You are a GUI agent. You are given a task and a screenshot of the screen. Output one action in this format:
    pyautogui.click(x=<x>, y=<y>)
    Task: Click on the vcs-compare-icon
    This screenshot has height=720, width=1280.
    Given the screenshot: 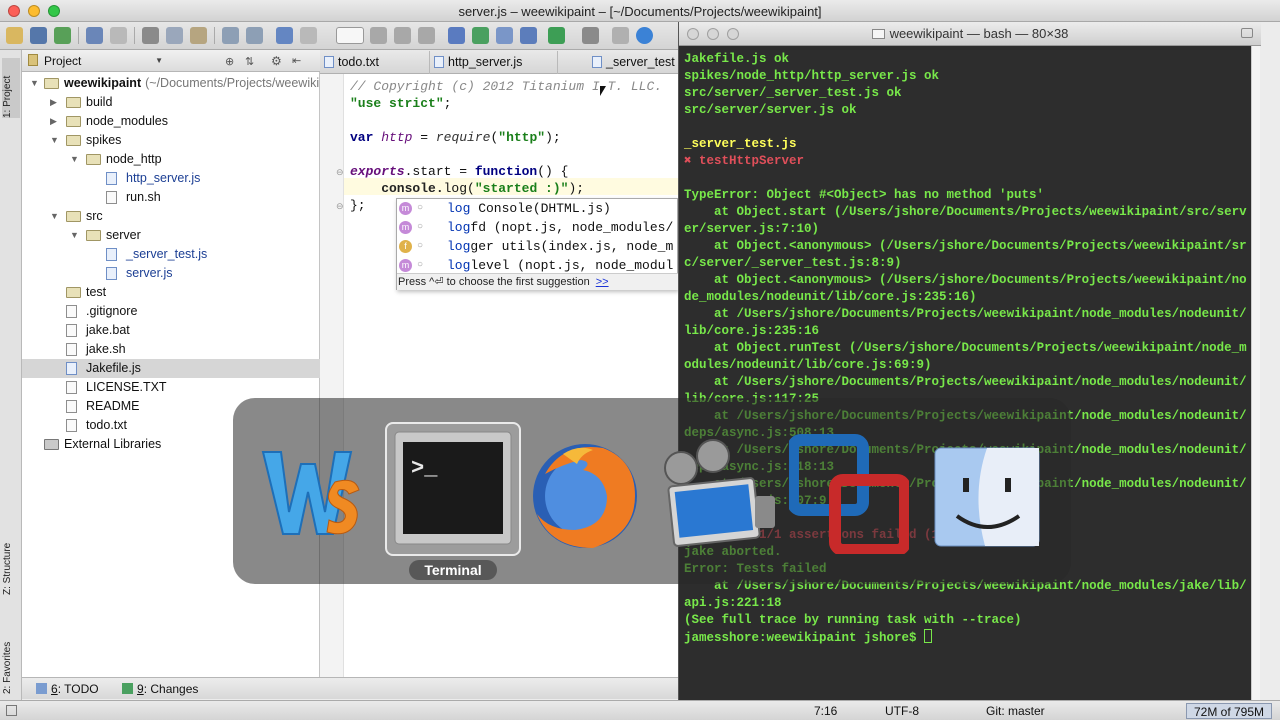 What is the action you would take?
    pyautogui.click(x=504, y=35)
    